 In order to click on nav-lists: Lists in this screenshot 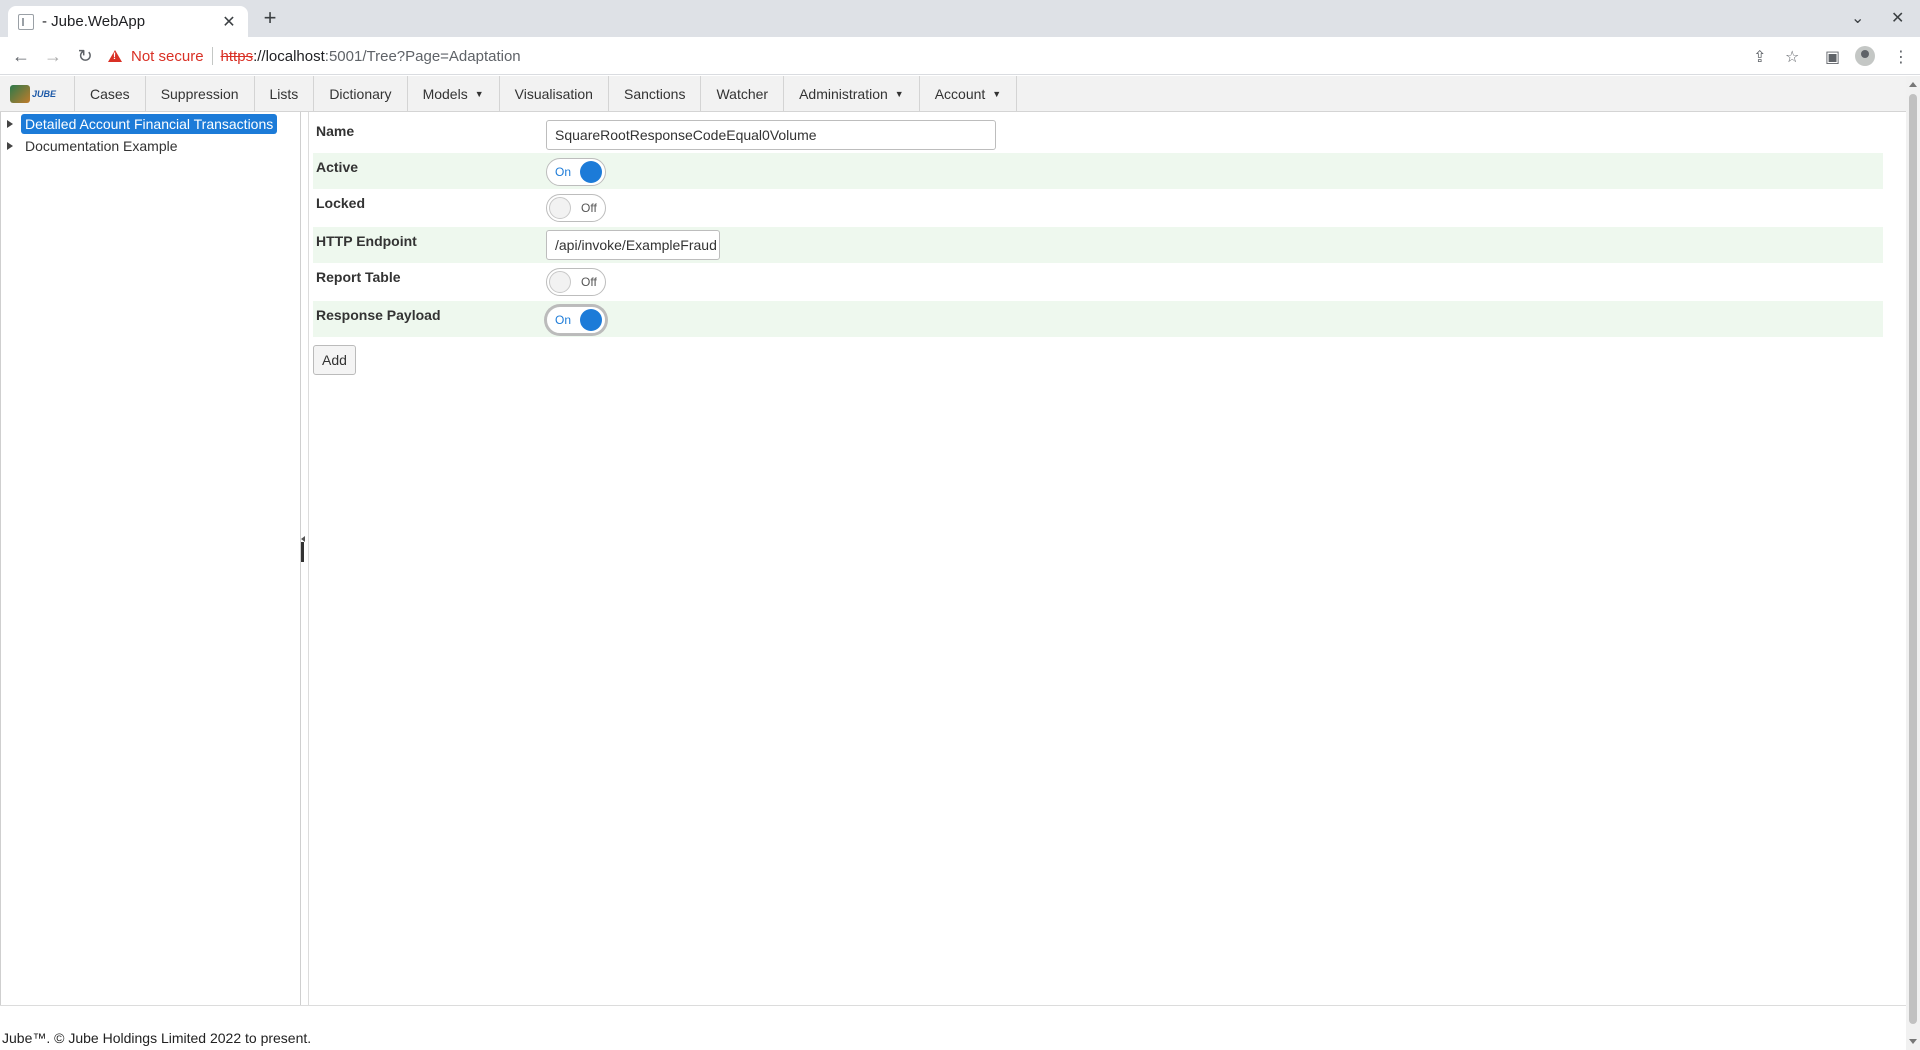, I will do `click(285, 93)`.